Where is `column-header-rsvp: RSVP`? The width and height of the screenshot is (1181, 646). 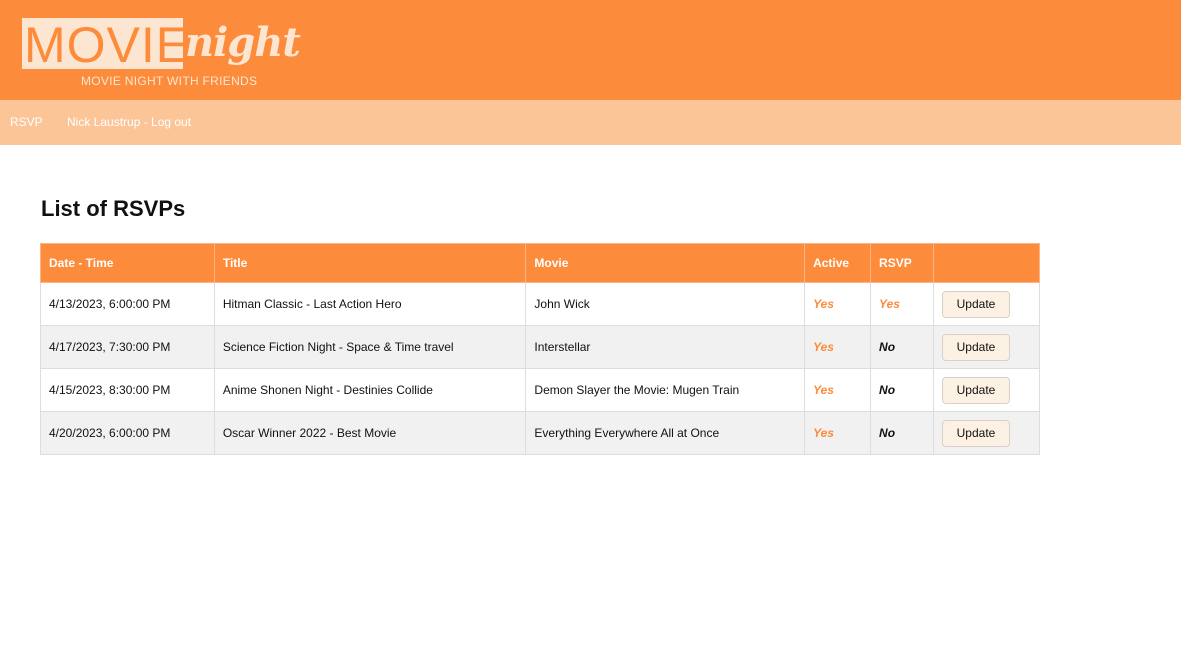 column-header-rsvp: RSVP is located at coordinates (902, 263).